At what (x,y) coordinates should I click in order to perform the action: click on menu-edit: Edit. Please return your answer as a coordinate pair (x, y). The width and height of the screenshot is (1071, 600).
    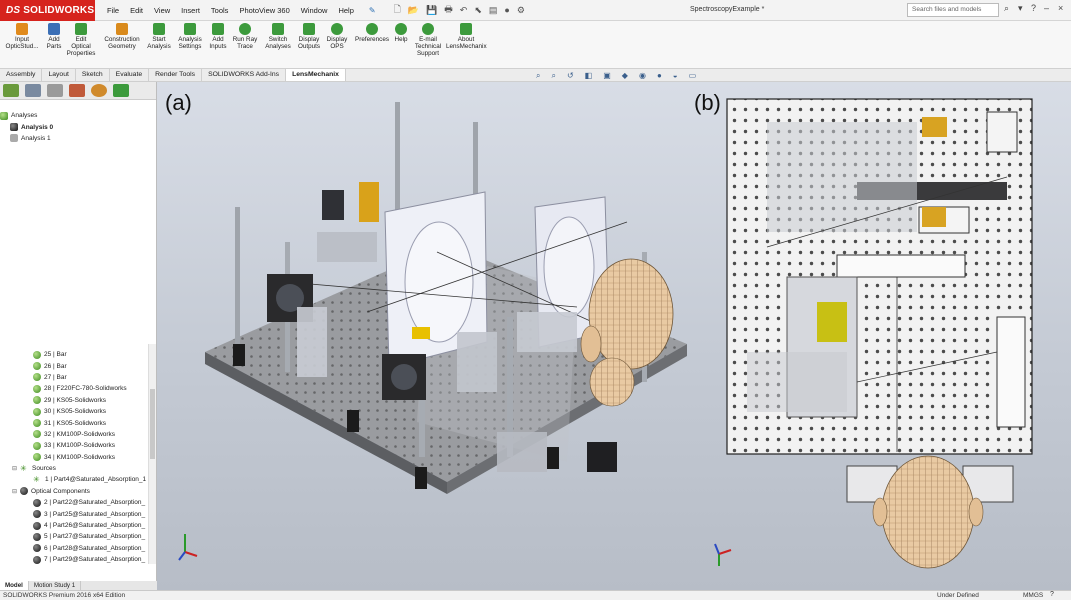
    Looking at the image, I should click on (136, 10).